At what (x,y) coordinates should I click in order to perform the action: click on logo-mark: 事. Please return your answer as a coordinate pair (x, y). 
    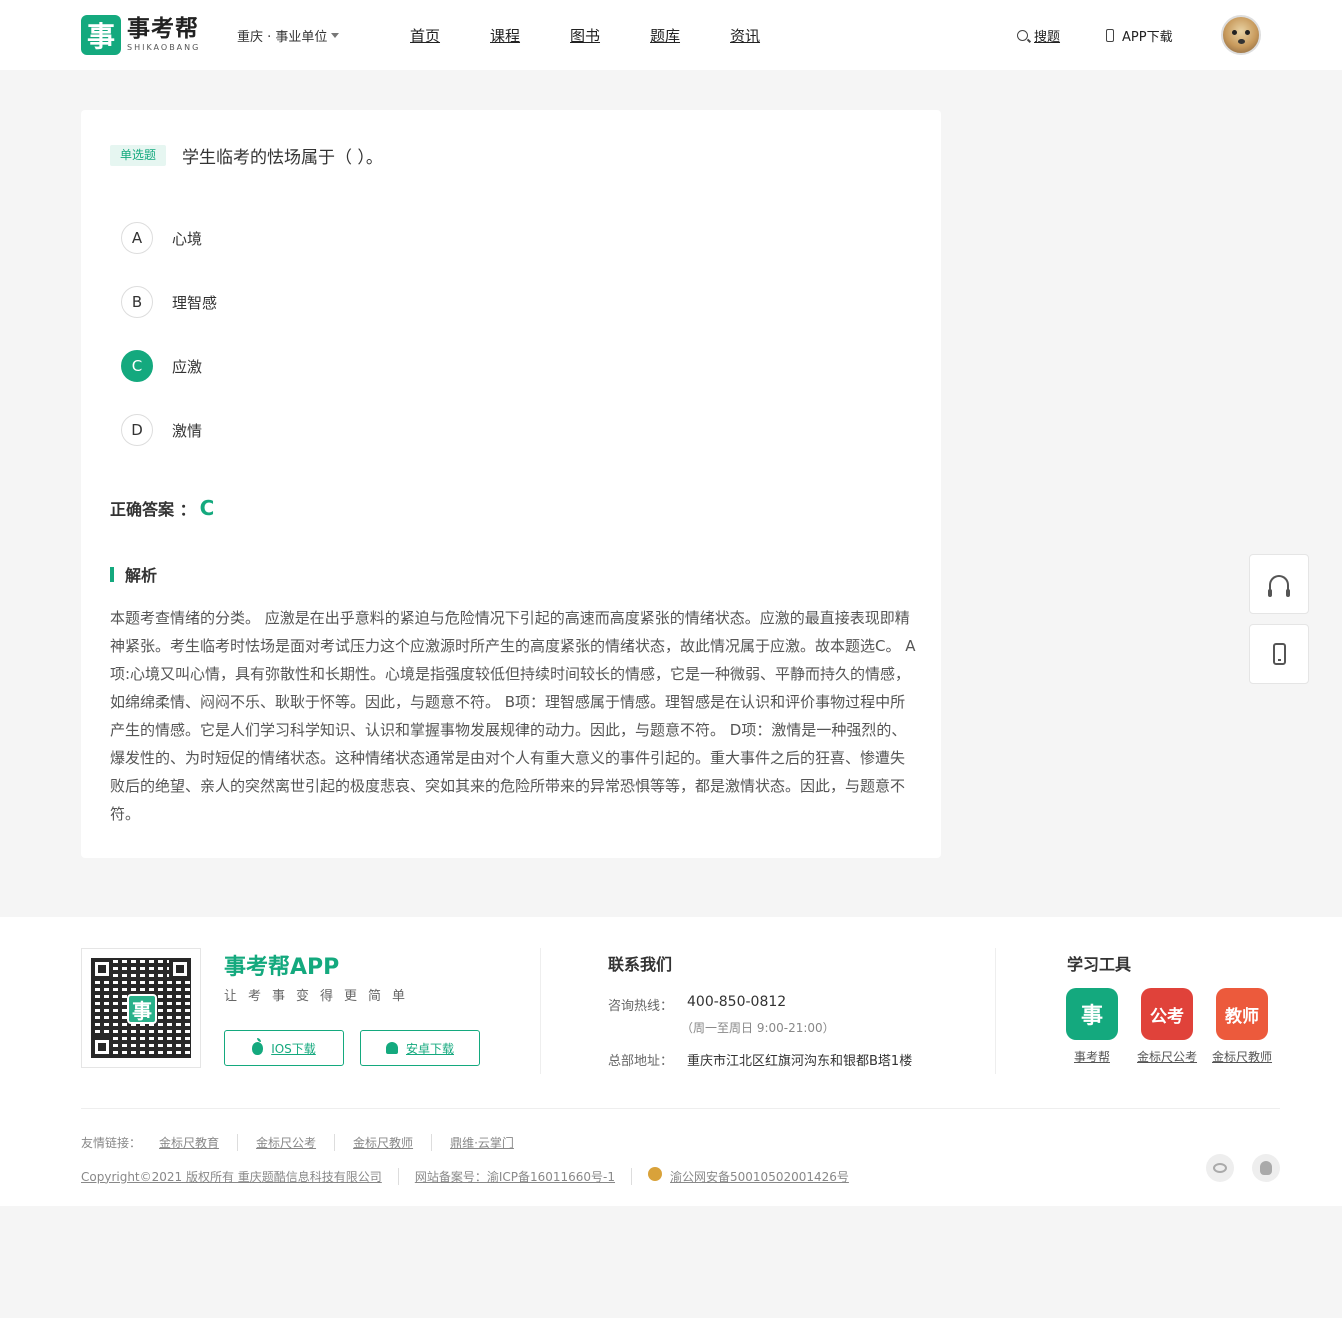
    Looking at the image, I should click on (101, 35).